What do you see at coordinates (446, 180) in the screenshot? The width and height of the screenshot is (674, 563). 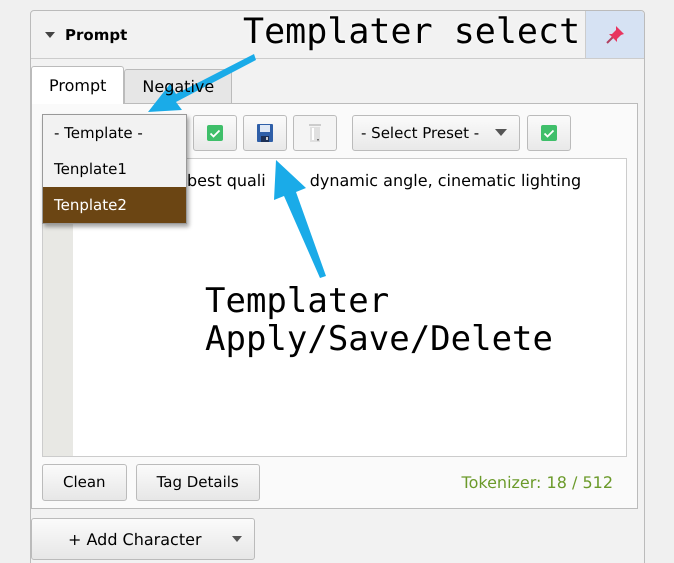 I see `prompt-text: dynamic angle, cinematic lighting` at bounding box center [446, 180].